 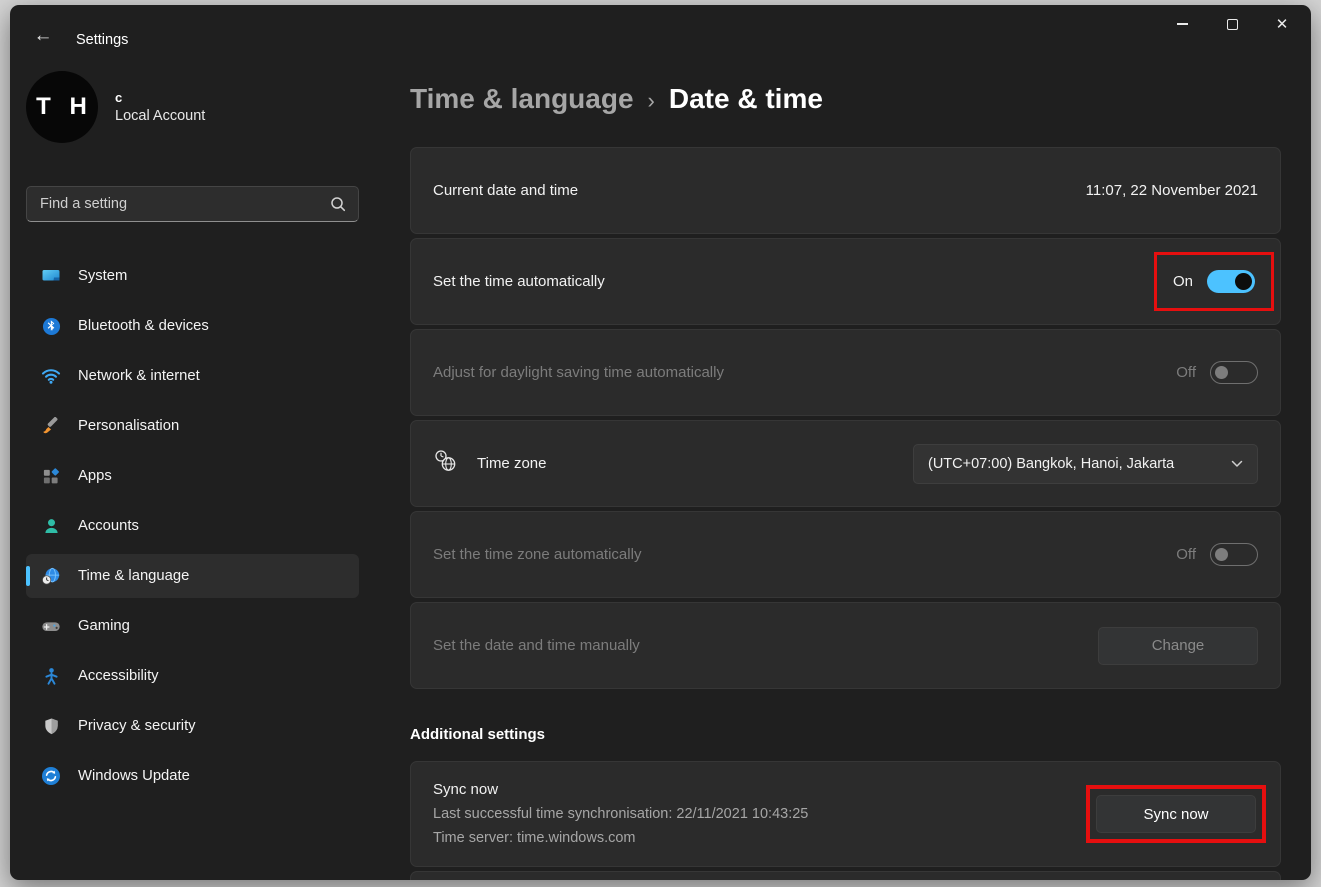 What do you see at coordinates (1237, 464) in the screenshot?
I see `chevron-down-icon` at bounding box center [1237, 464].